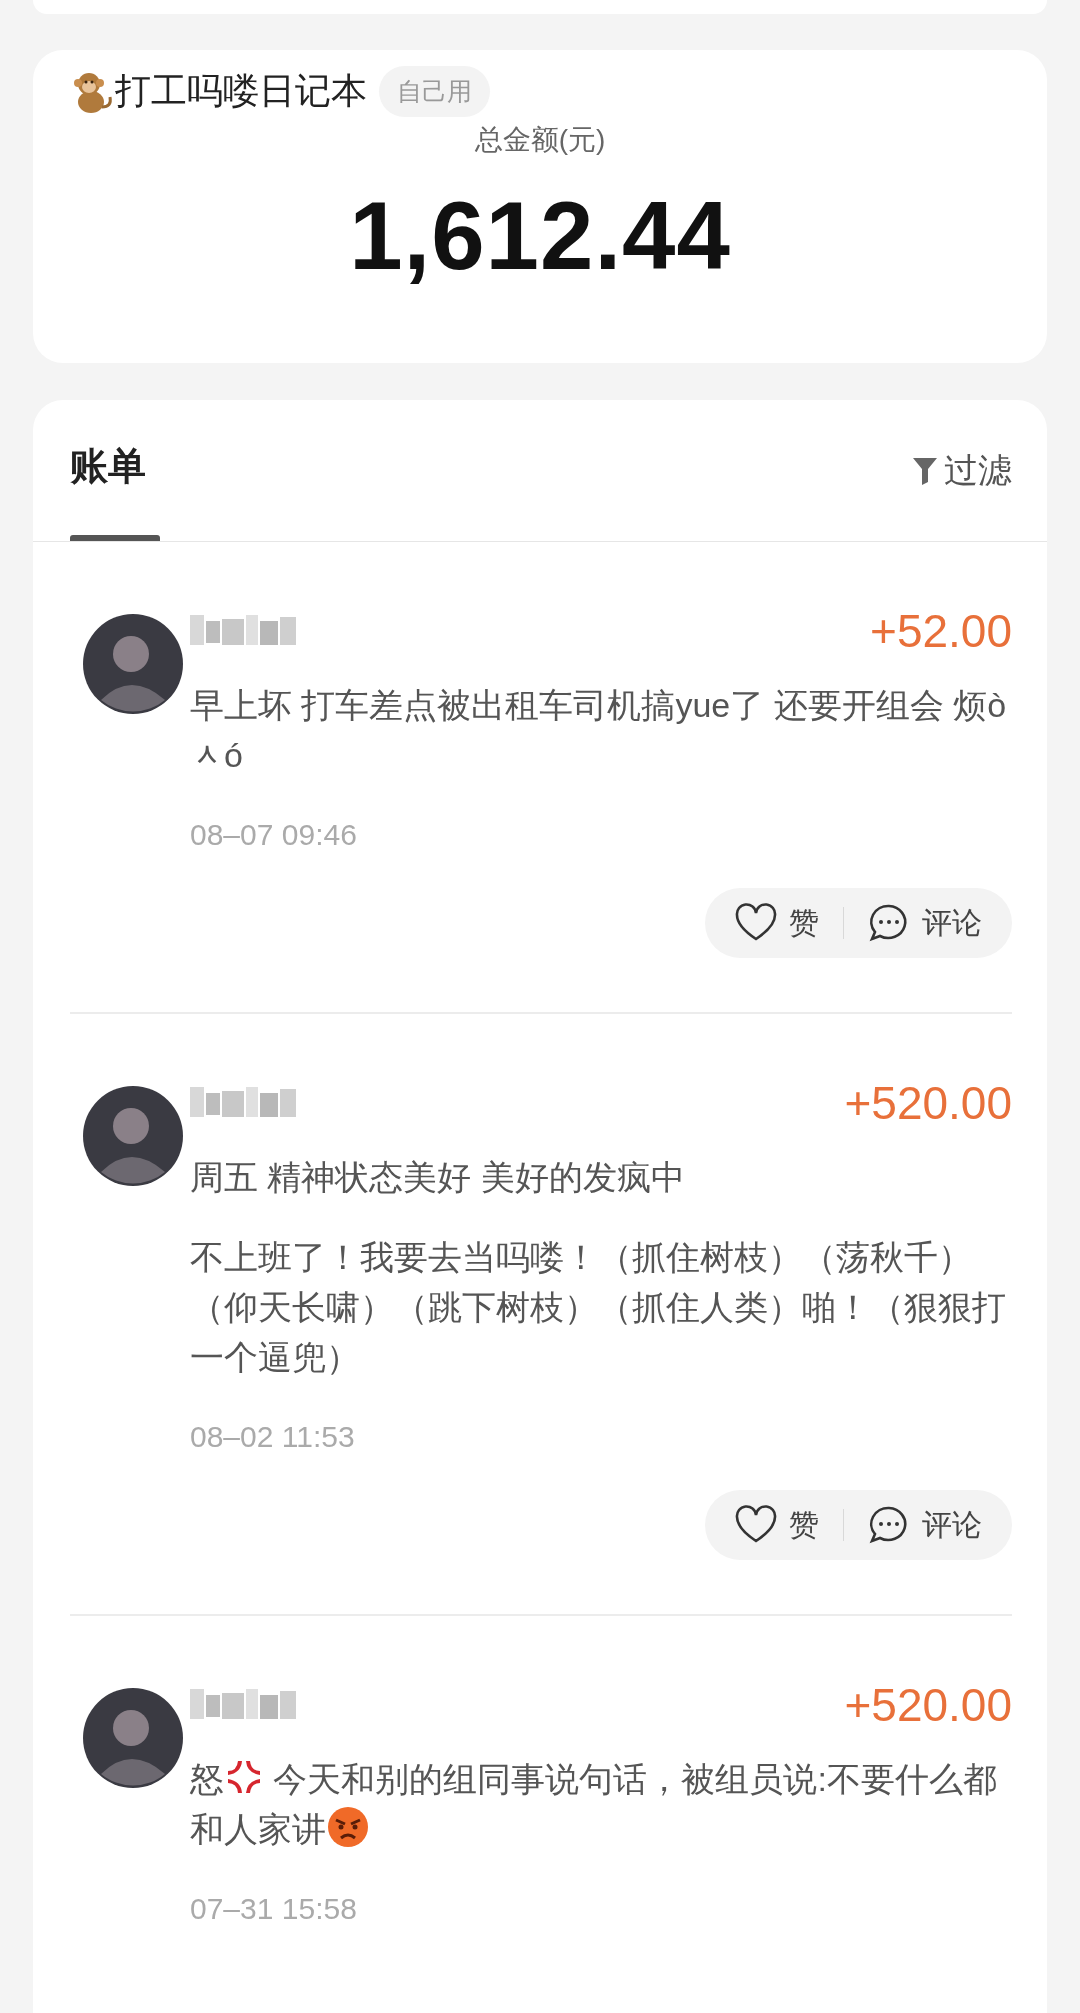 The image size is (1080, 2013). Describe the element at coordinates (599, 730) in the screenshot. I see `post-text: 早上坏 打车差点被出租车司机搞yue了 还要开组会 烦òᆺó` at that location.